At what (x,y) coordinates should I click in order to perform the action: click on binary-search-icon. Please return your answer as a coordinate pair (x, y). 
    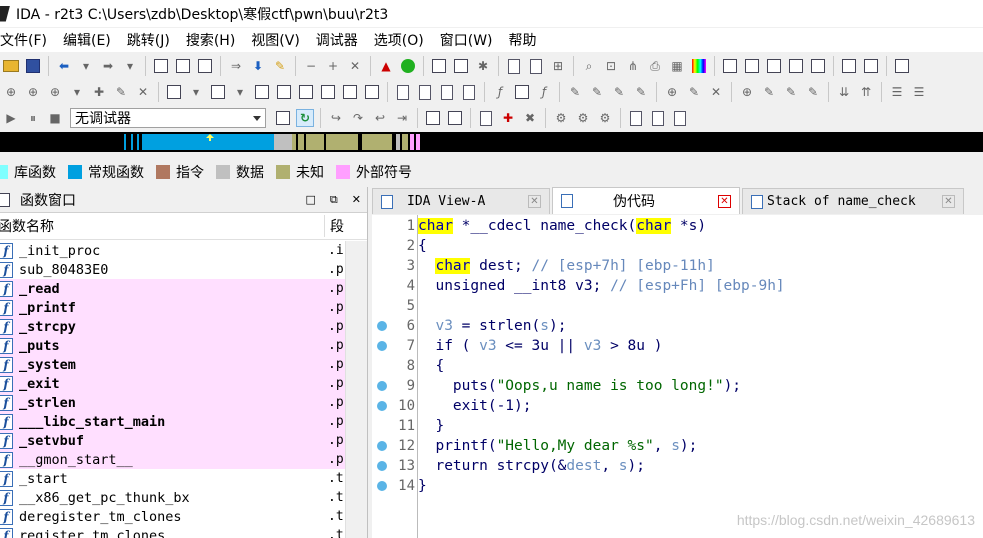
    Looking at the image, I should click on (161, 66).